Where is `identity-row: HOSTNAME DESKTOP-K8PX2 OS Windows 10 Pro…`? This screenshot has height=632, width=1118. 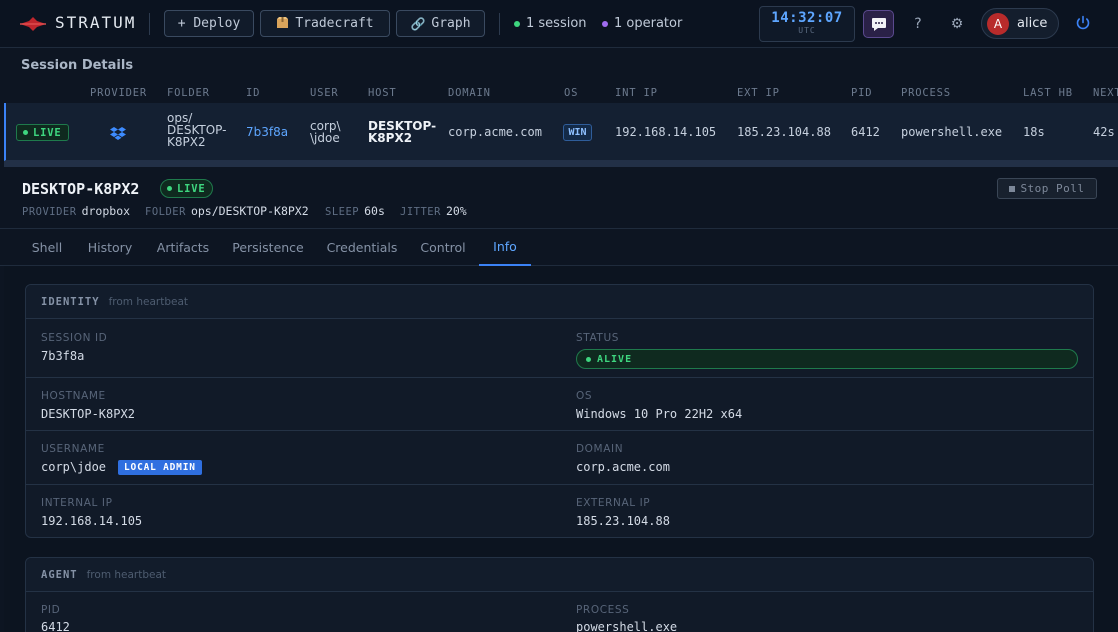 identity-row: HOSTNAME DESKTOP-K8PX2 OS Windows 10 Pro… is located at coordinates (559, 404).